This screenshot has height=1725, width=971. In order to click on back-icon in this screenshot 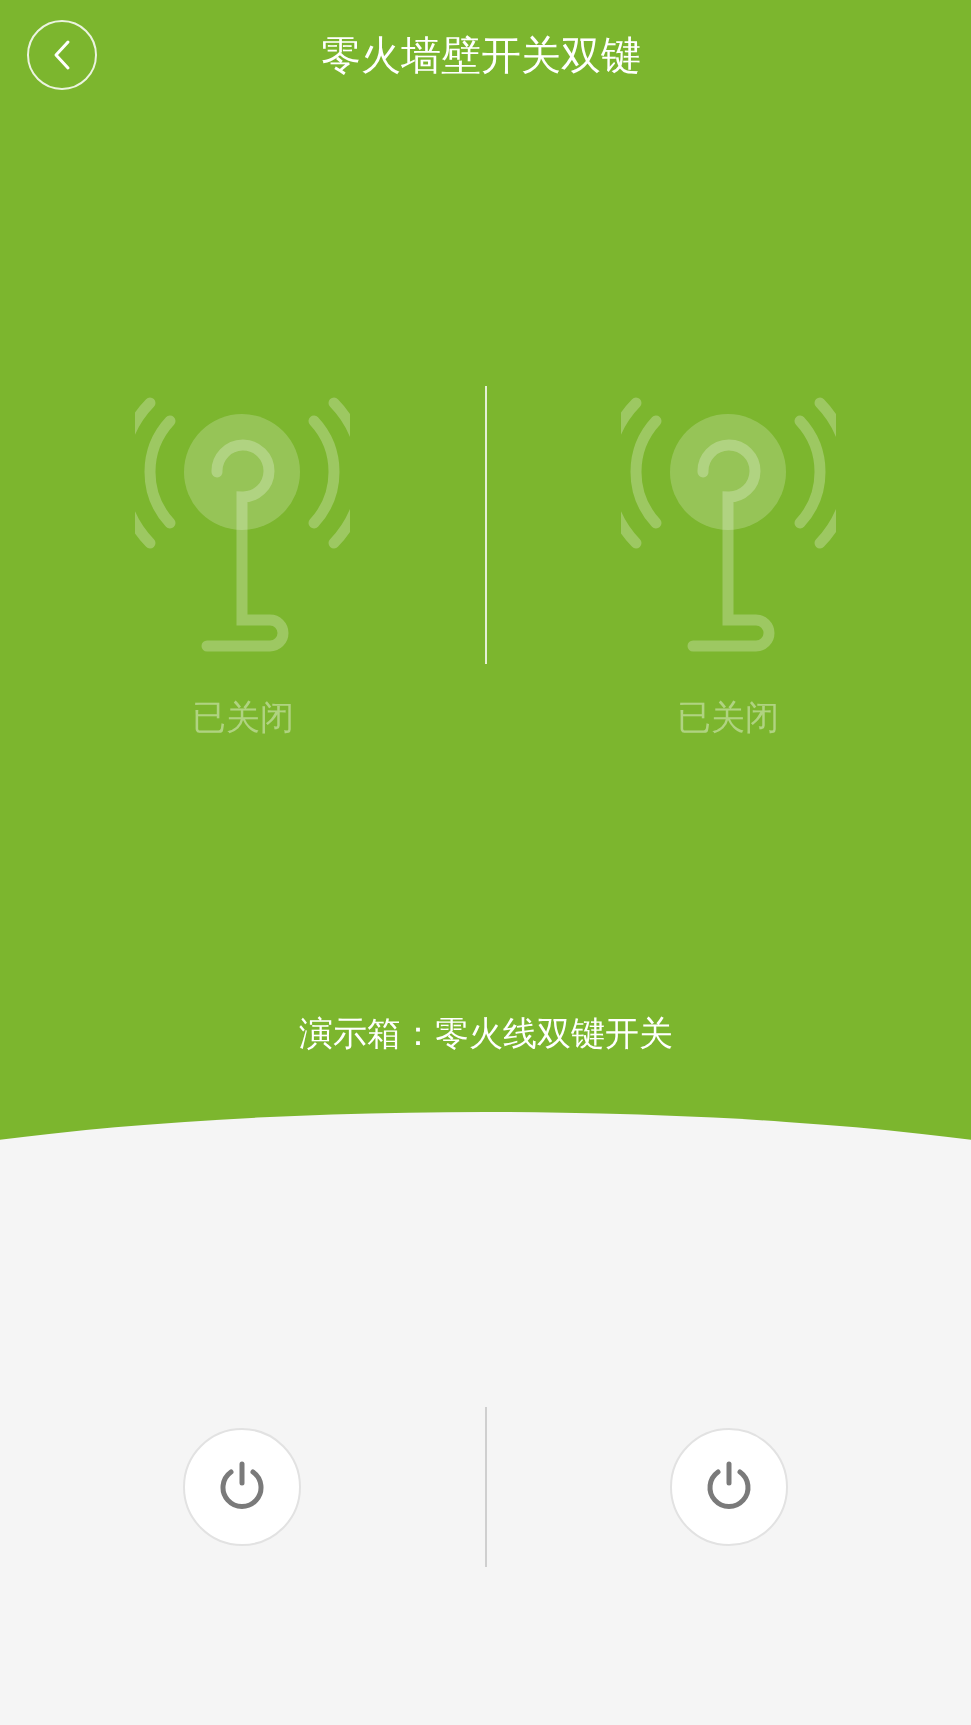, I will do `click(62, 55)`.